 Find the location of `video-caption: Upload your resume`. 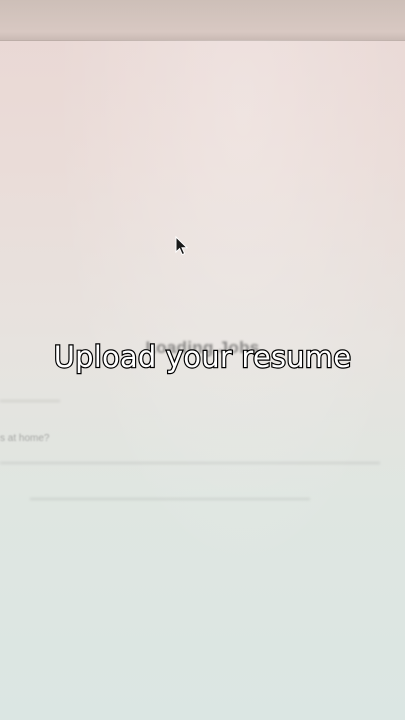

video-caption: Upload your resume is located at coordinates (203, 357).